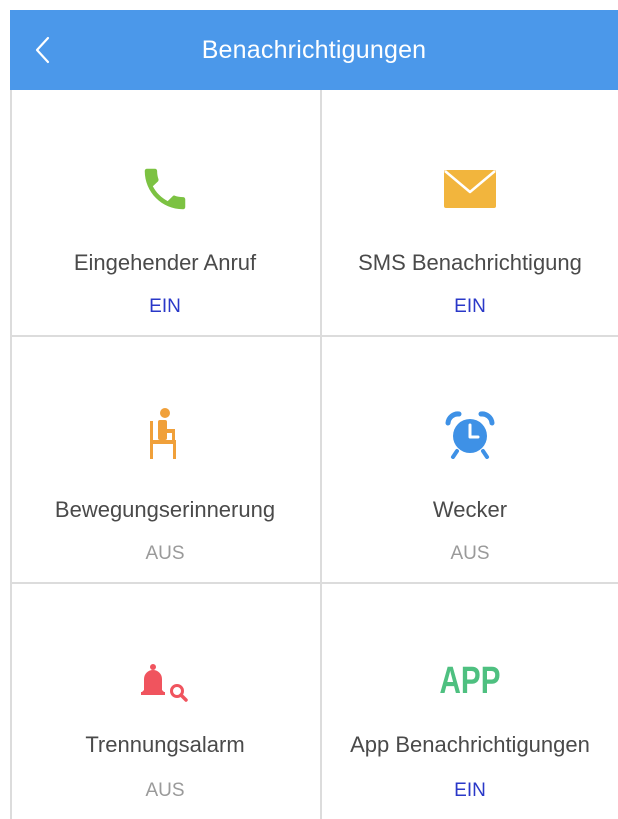 The image size is (618, 819). I want to click on phone-icon, so click(165, 189).